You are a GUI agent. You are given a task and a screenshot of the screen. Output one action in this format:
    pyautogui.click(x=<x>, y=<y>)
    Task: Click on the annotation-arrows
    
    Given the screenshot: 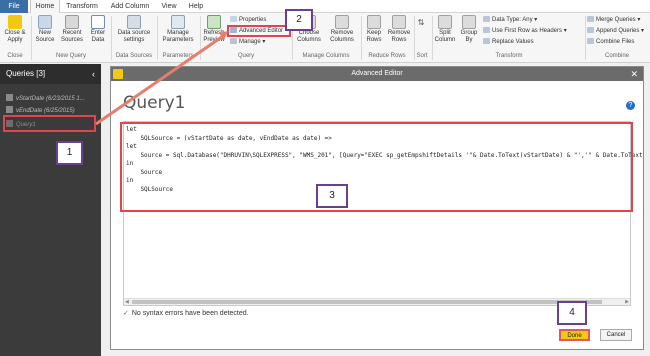 What is the action you would take?
    pyautogui.click(x=161, y=78)
    